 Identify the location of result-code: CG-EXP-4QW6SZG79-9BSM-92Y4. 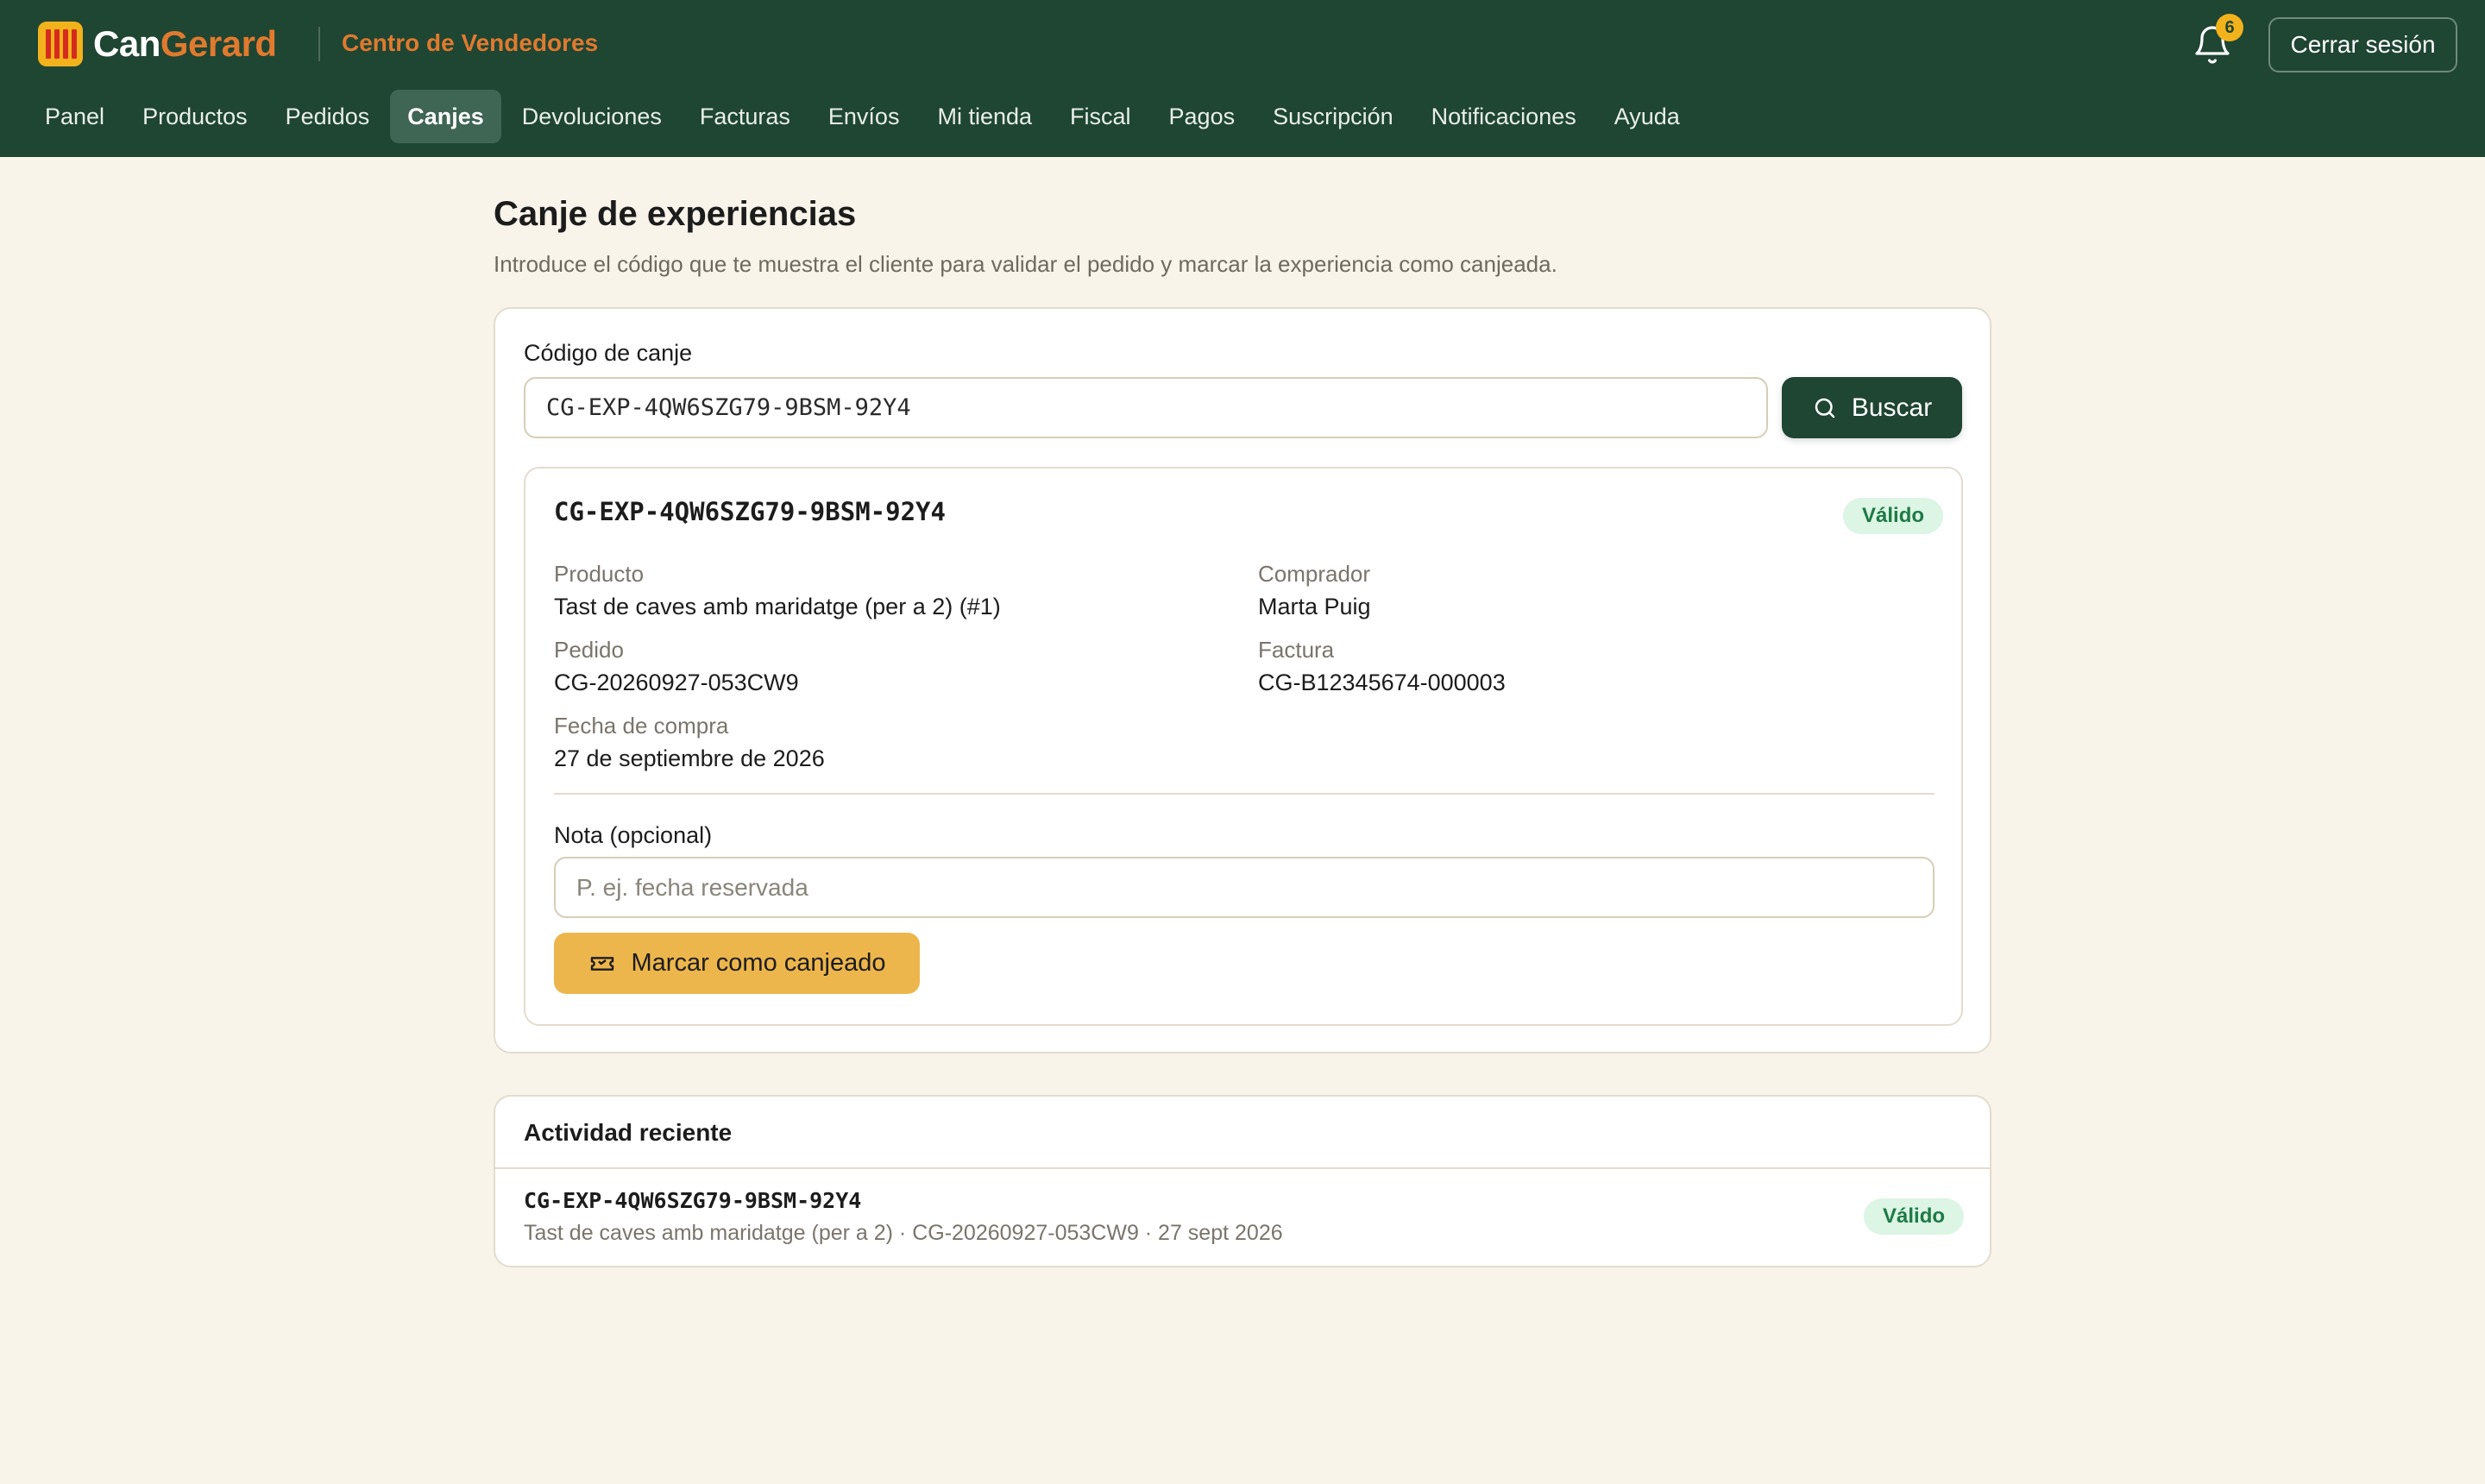
(750, 512).